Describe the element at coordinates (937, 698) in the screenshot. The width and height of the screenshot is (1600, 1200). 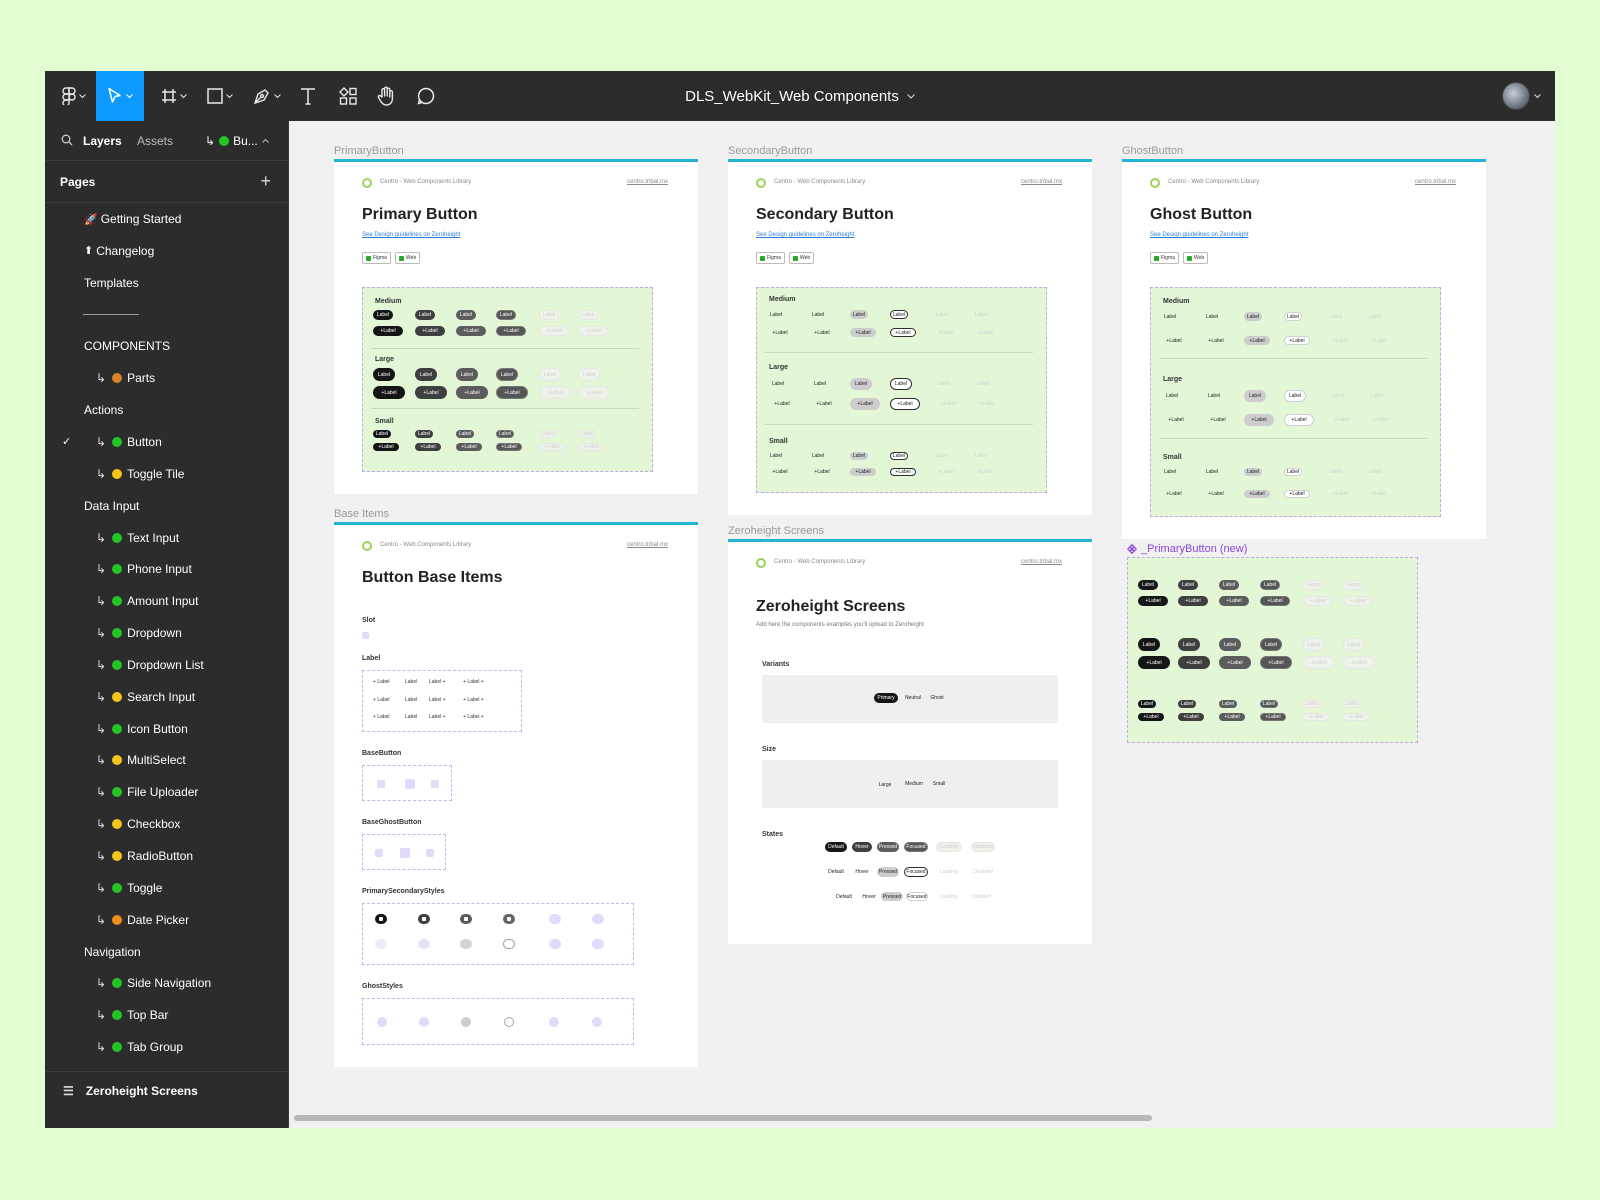
I see `variant-example: Ghost` at that location.